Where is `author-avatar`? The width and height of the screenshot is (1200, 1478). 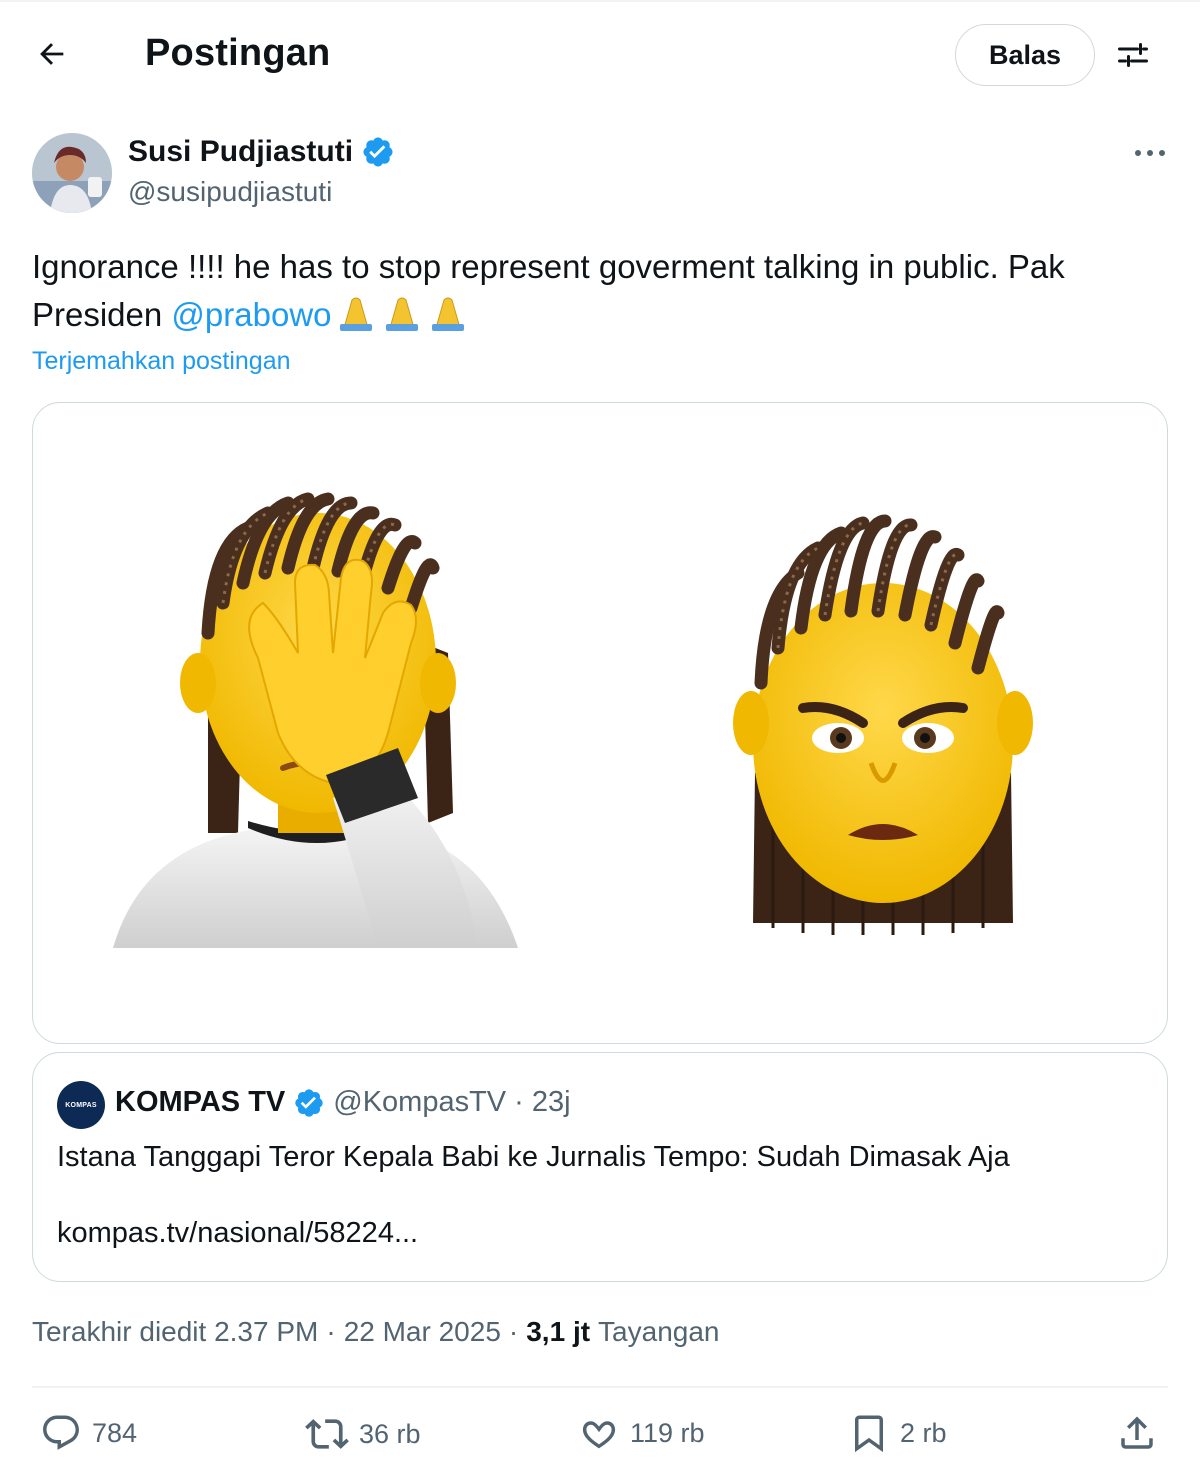
author-avatar is located at coordinates (72, 173).